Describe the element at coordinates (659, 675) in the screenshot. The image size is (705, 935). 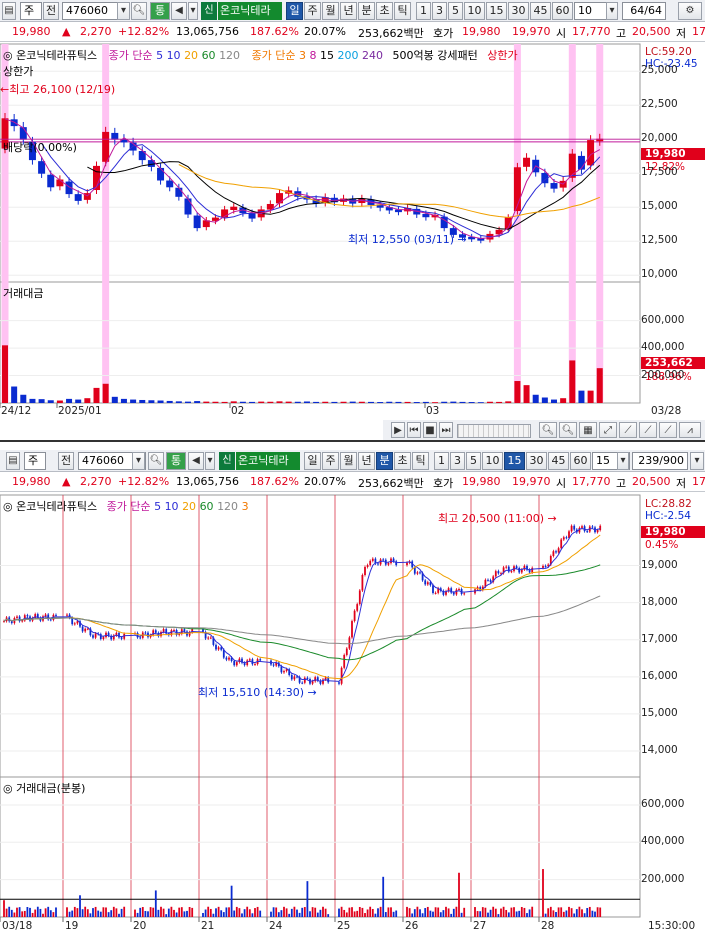
I see `y-tick-label: 16,000` at that location.